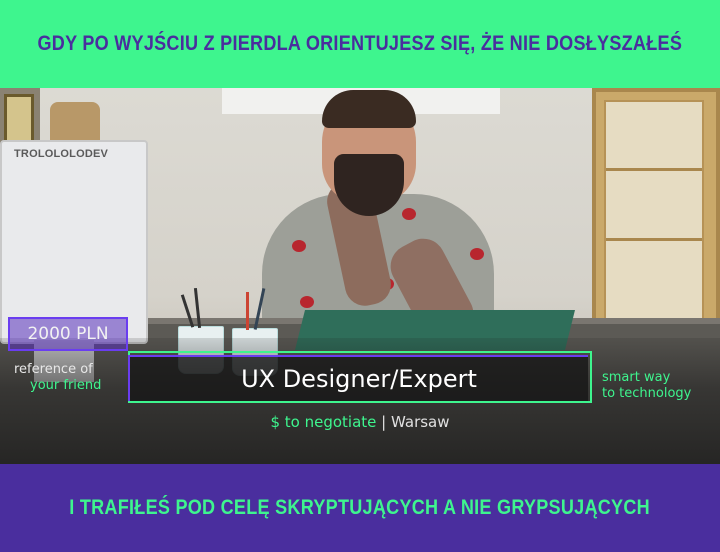  What do you see at coordinates (369, 109) in the screenshot?
I see `person-hair` at bounding box center [369, 109].